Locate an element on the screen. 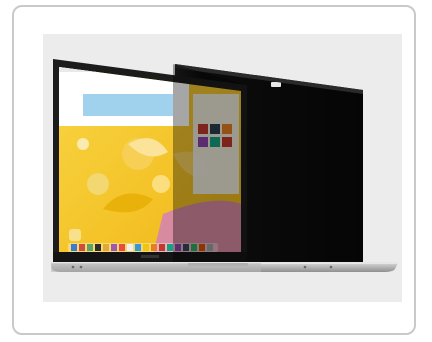  laptop-base is located at coordinates (224, 267).